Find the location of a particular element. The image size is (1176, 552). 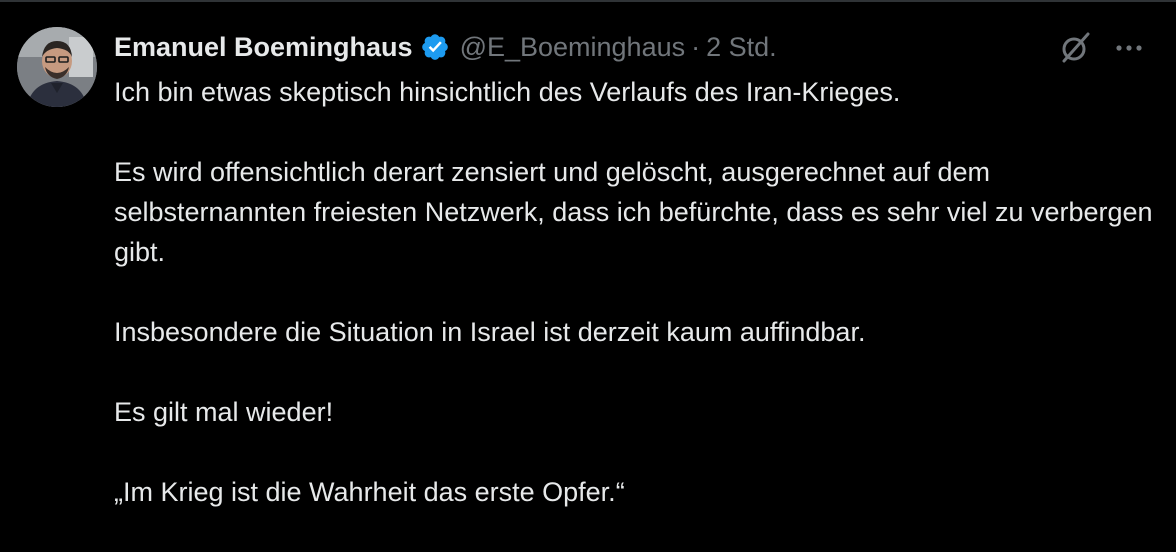

author-display-name: Emanuel Boeminghaus is located at coordinates (263, 47).